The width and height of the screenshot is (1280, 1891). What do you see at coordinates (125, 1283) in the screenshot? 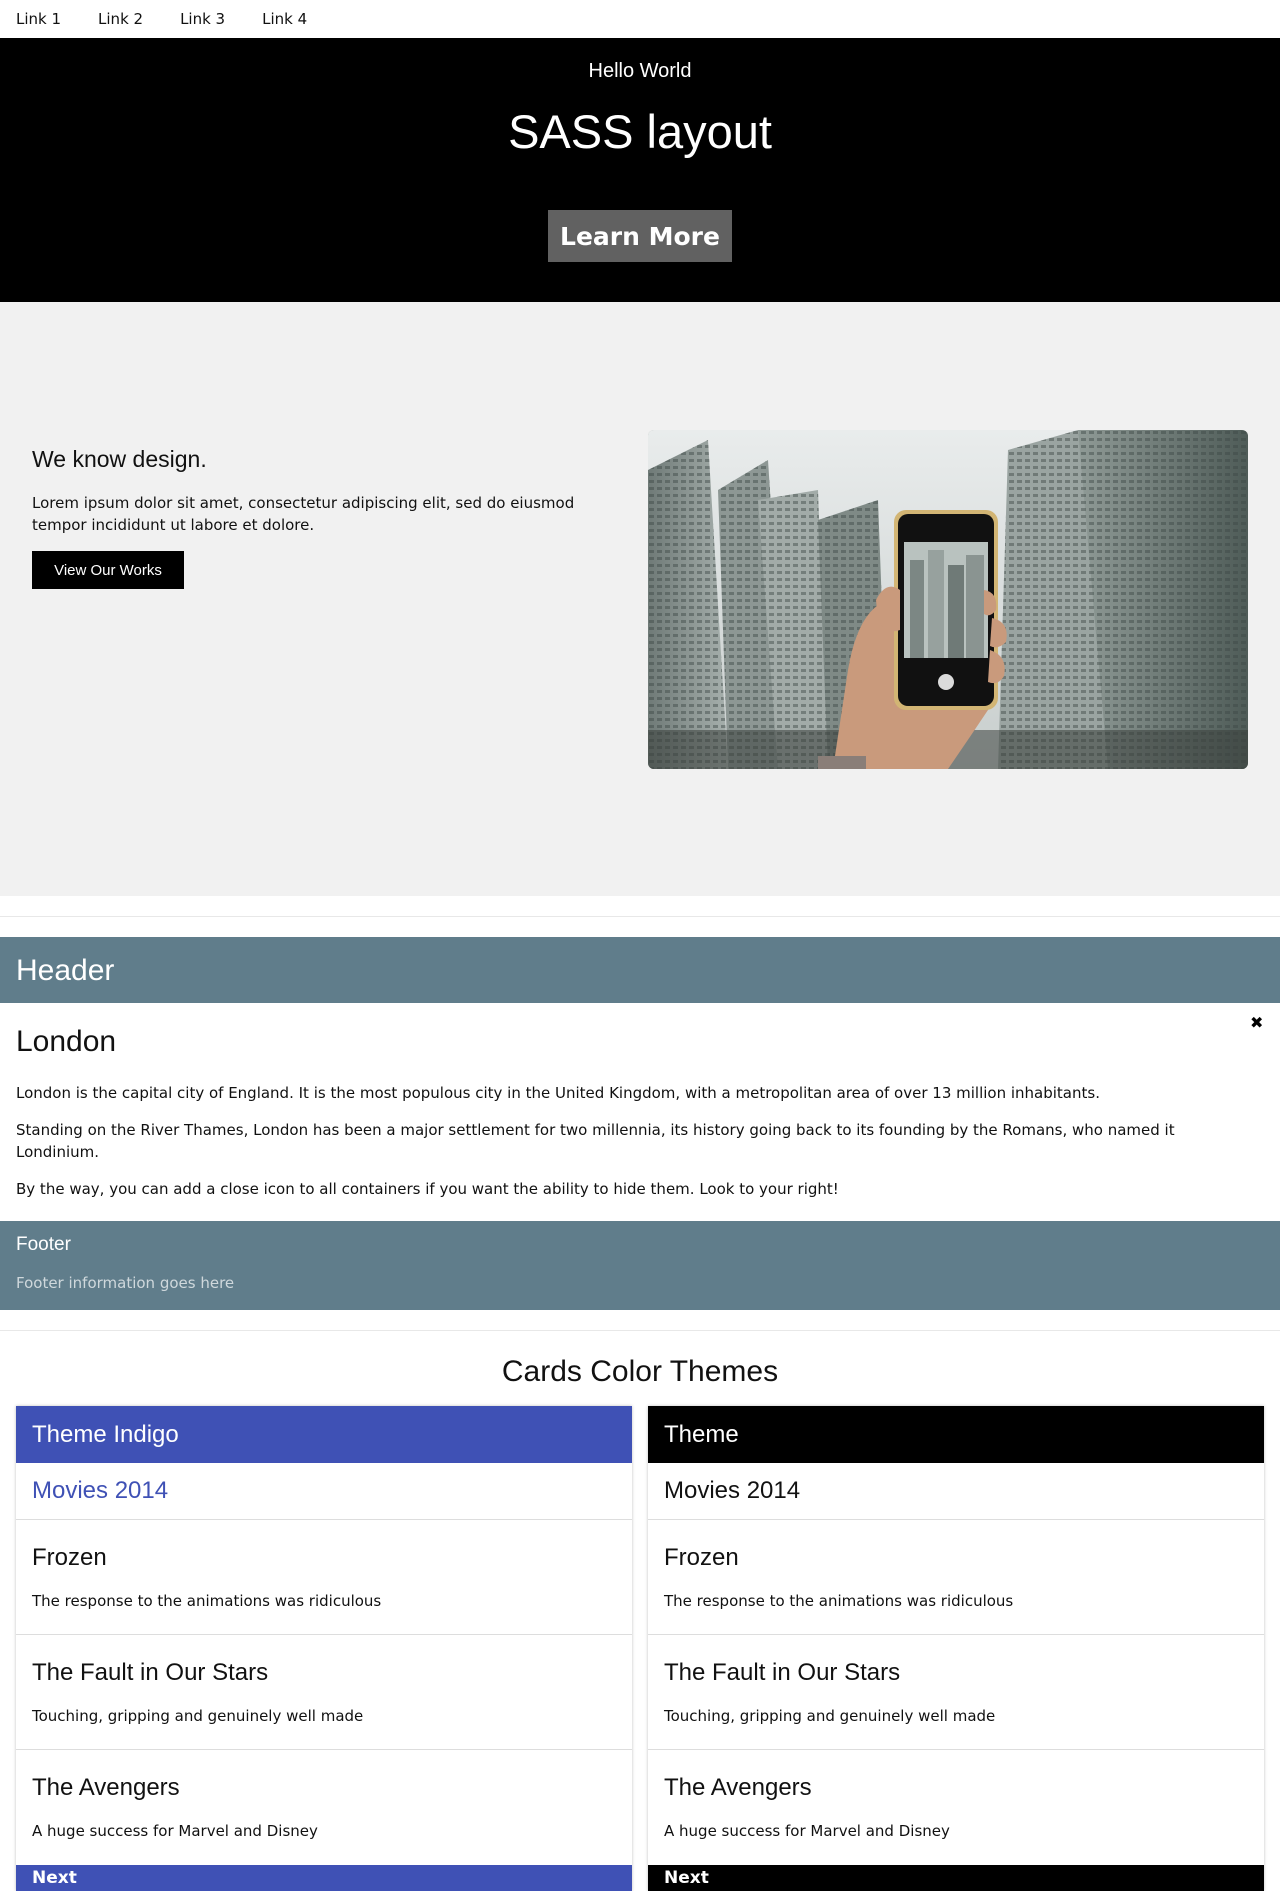
I see `panel-footer-text: Footer information goes here` at bounding box center [125, 1283].